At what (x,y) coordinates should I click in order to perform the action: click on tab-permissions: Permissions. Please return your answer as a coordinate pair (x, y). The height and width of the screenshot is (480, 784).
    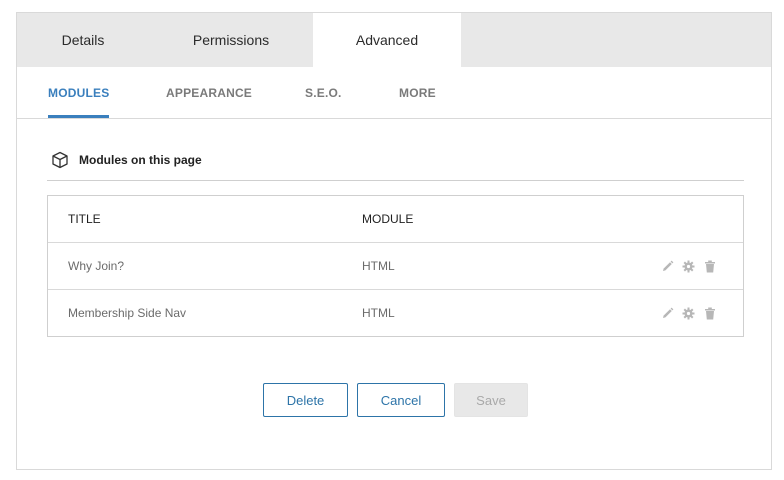
    Looking at the image, I should click on (231, 40).